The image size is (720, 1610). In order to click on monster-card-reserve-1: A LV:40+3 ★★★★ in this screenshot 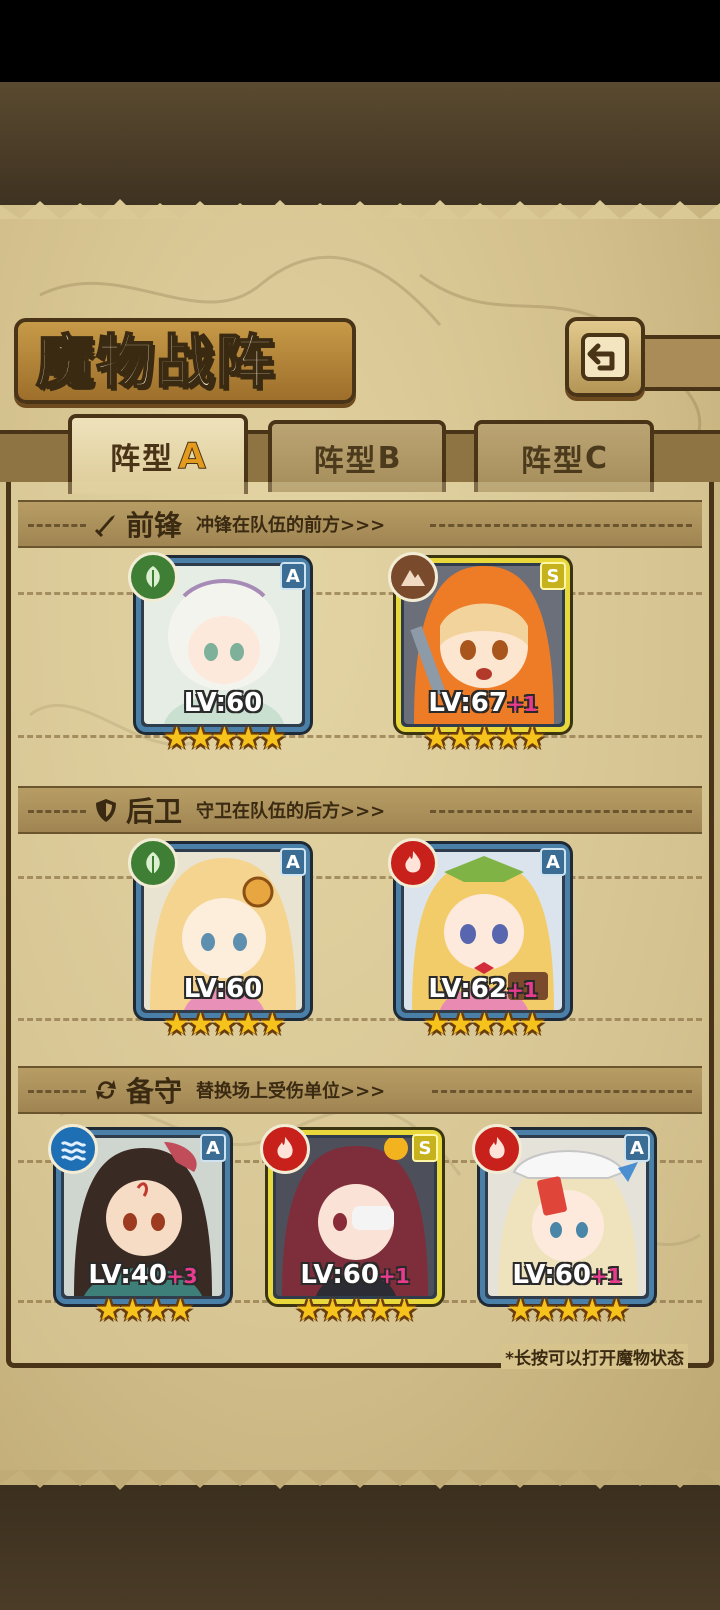, I will do `click(139, 1225)`.